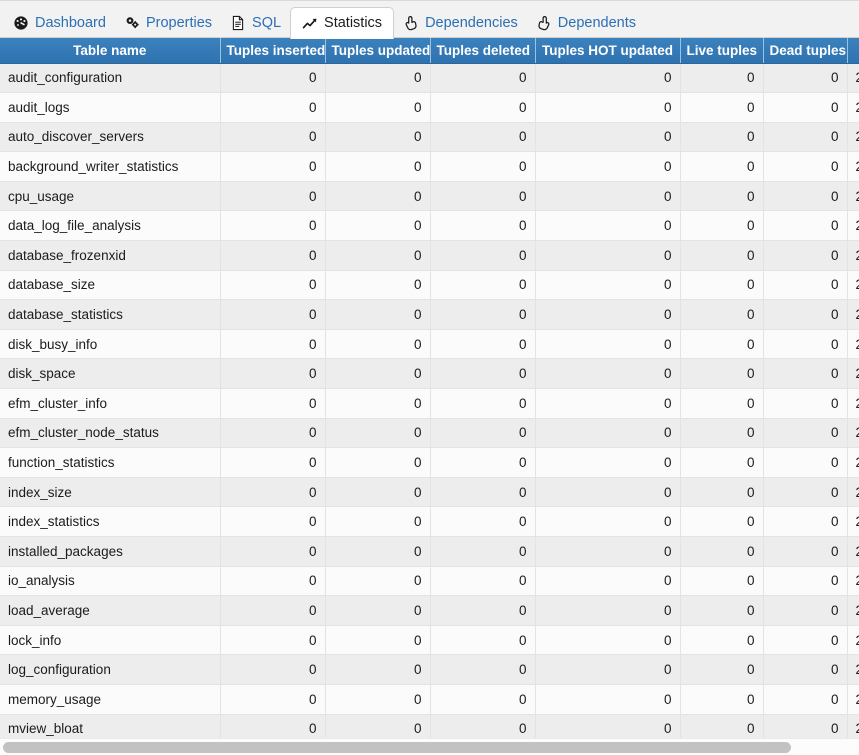 This screenshot has width=859, height=755. I want to click on table-row: efm_cluster_info0000002017, so click(429, 403).